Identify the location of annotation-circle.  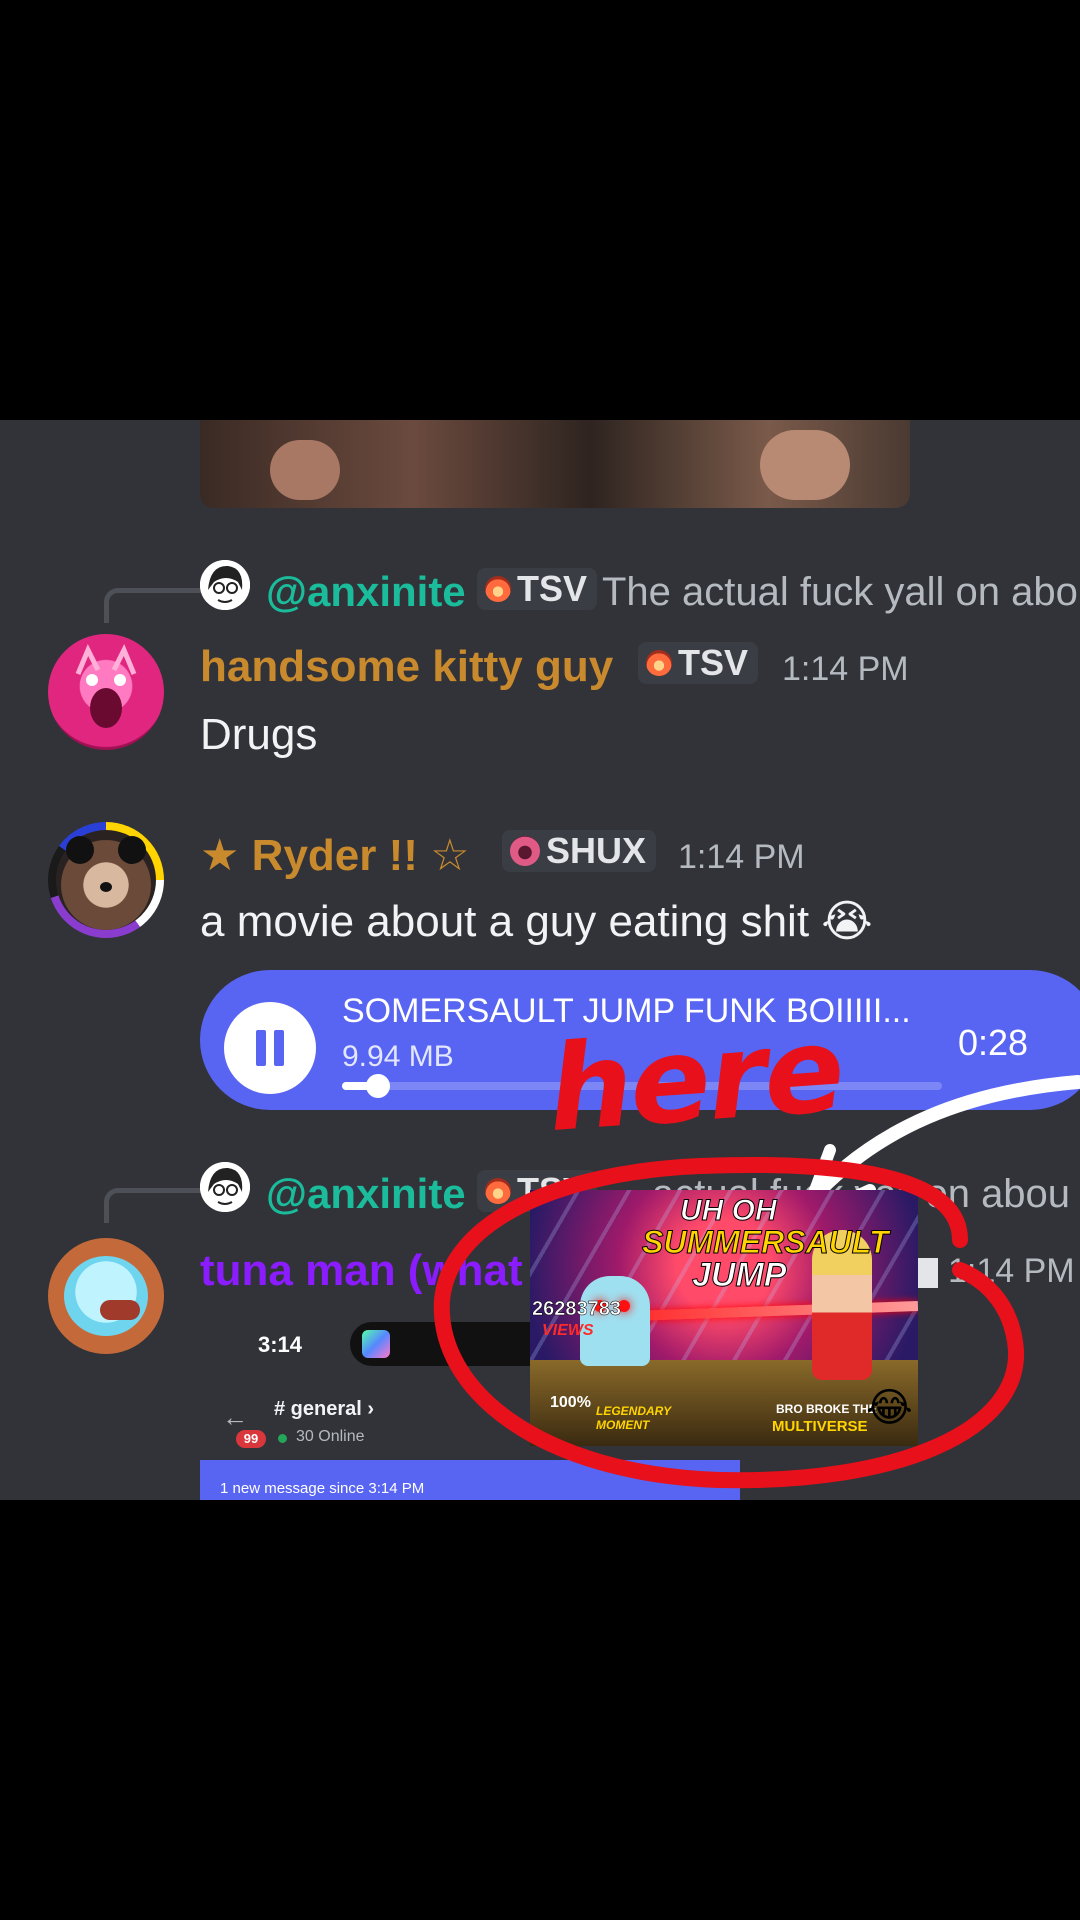
(729, 1322).